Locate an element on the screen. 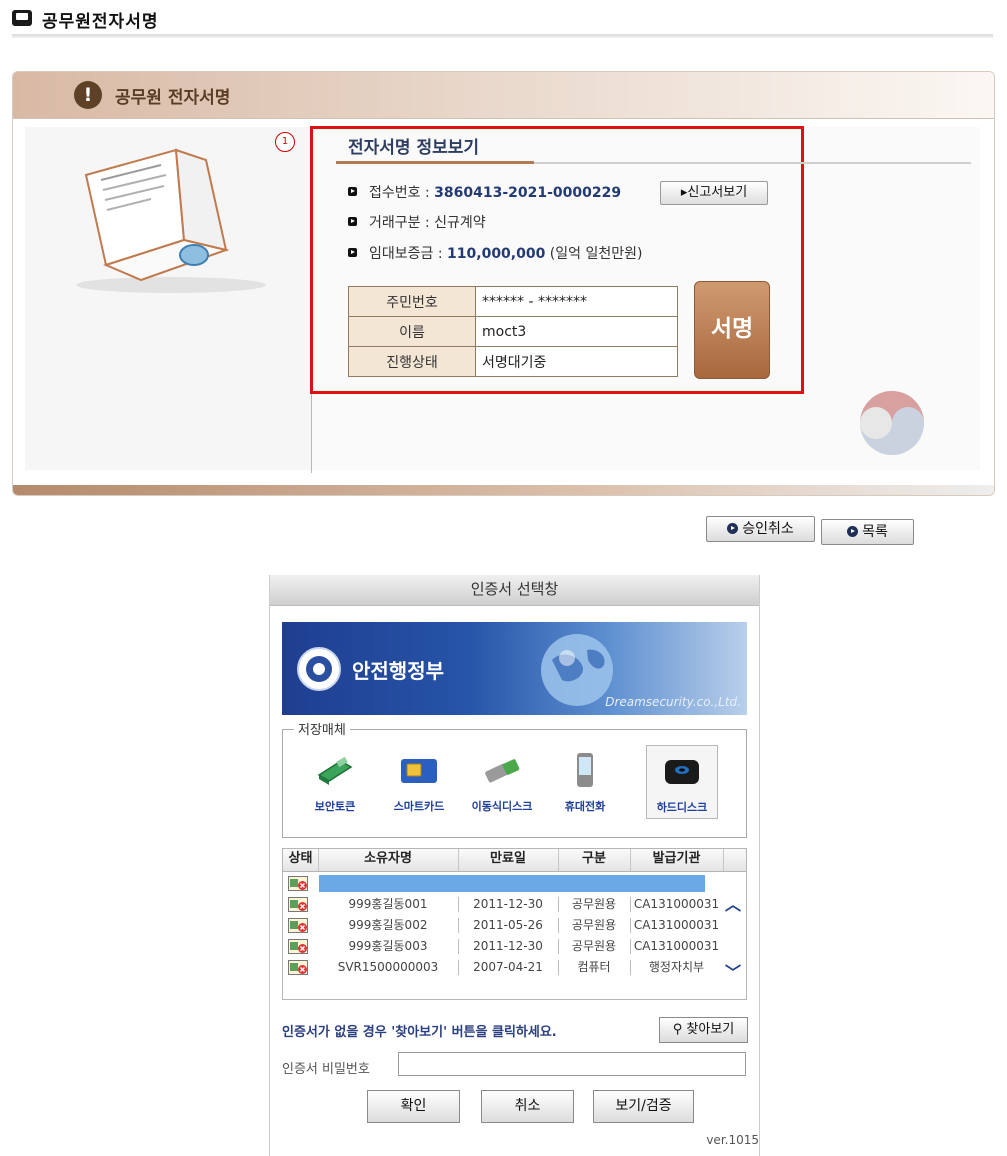 The image size is (1007, 1156). dialog-titlebar: 인증서 선택창 is located at coordinates (514, 590).